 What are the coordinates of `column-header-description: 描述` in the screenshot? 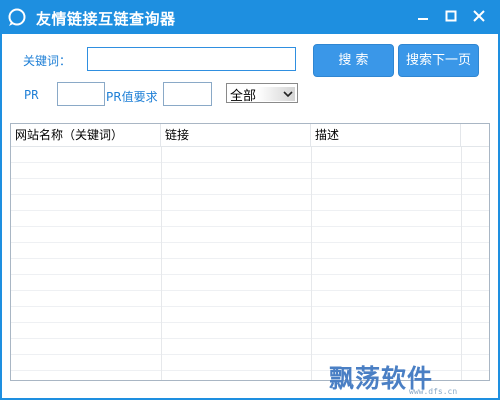 It's located at (386, 135).